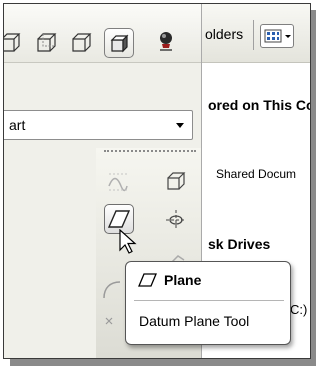 The image size is (320, 370). I want to click on wireframe-cube-icon, so click(13, 43).